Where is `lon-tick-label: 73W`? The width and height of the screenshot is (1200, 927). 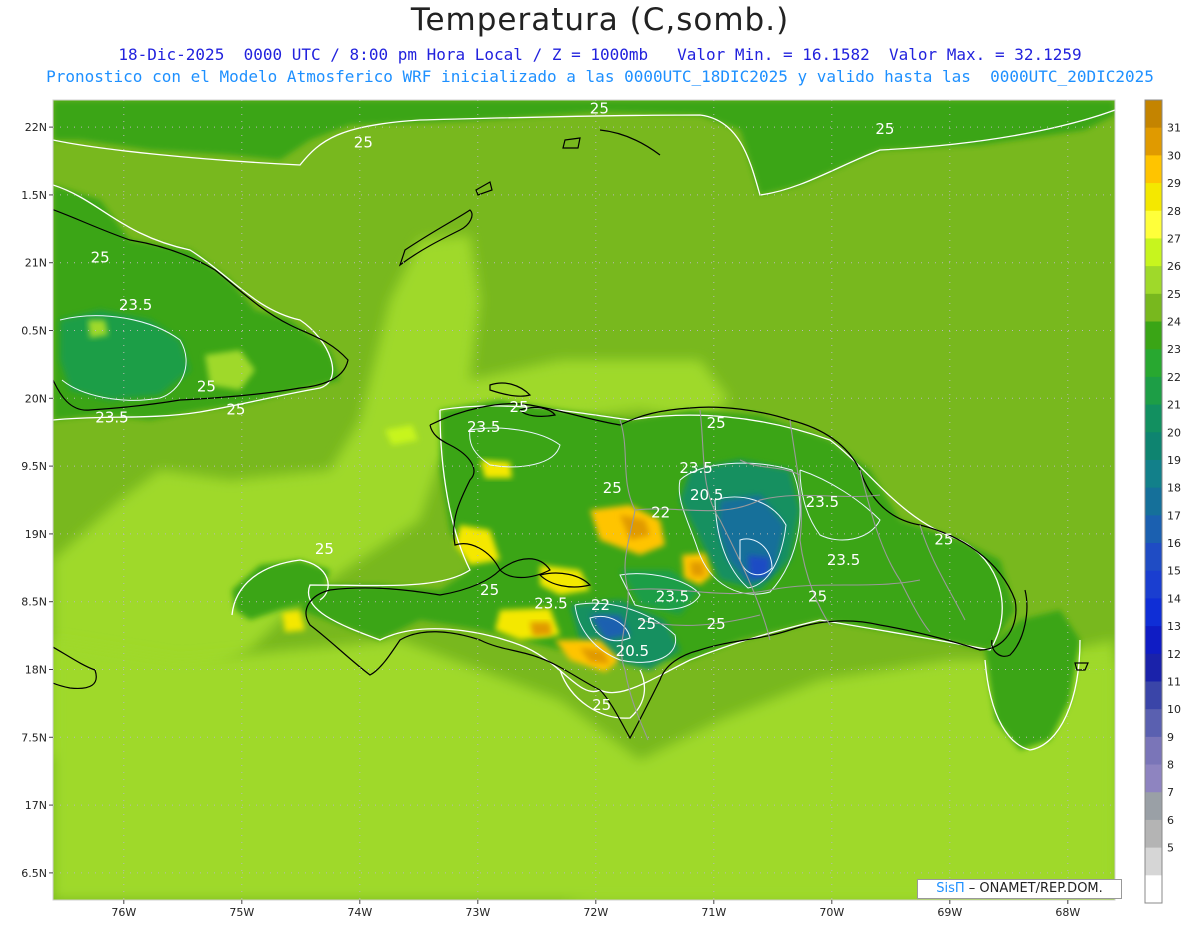
lon-tick-label: 73W is located at coordinates (477, 912).